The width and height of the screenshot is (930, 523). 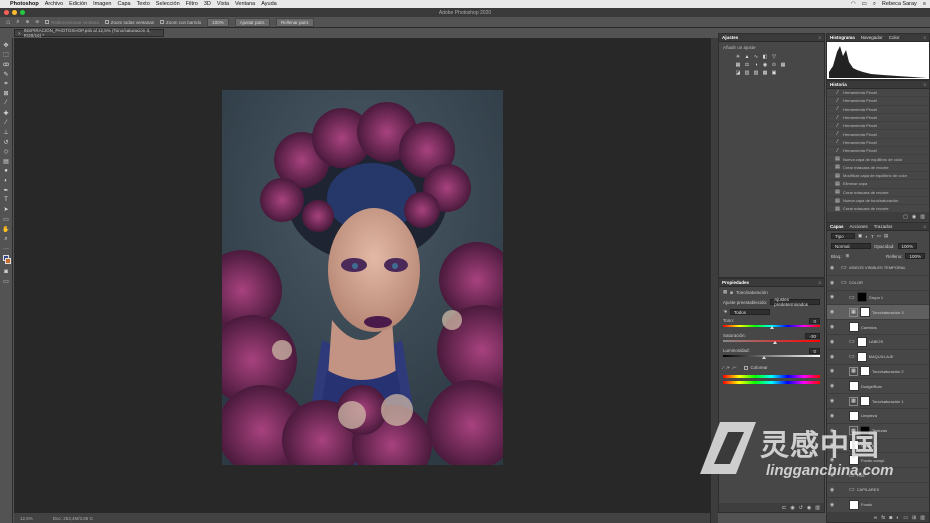 I want to click on pen-tool-icon: ✒, so click(x=6, y=190).